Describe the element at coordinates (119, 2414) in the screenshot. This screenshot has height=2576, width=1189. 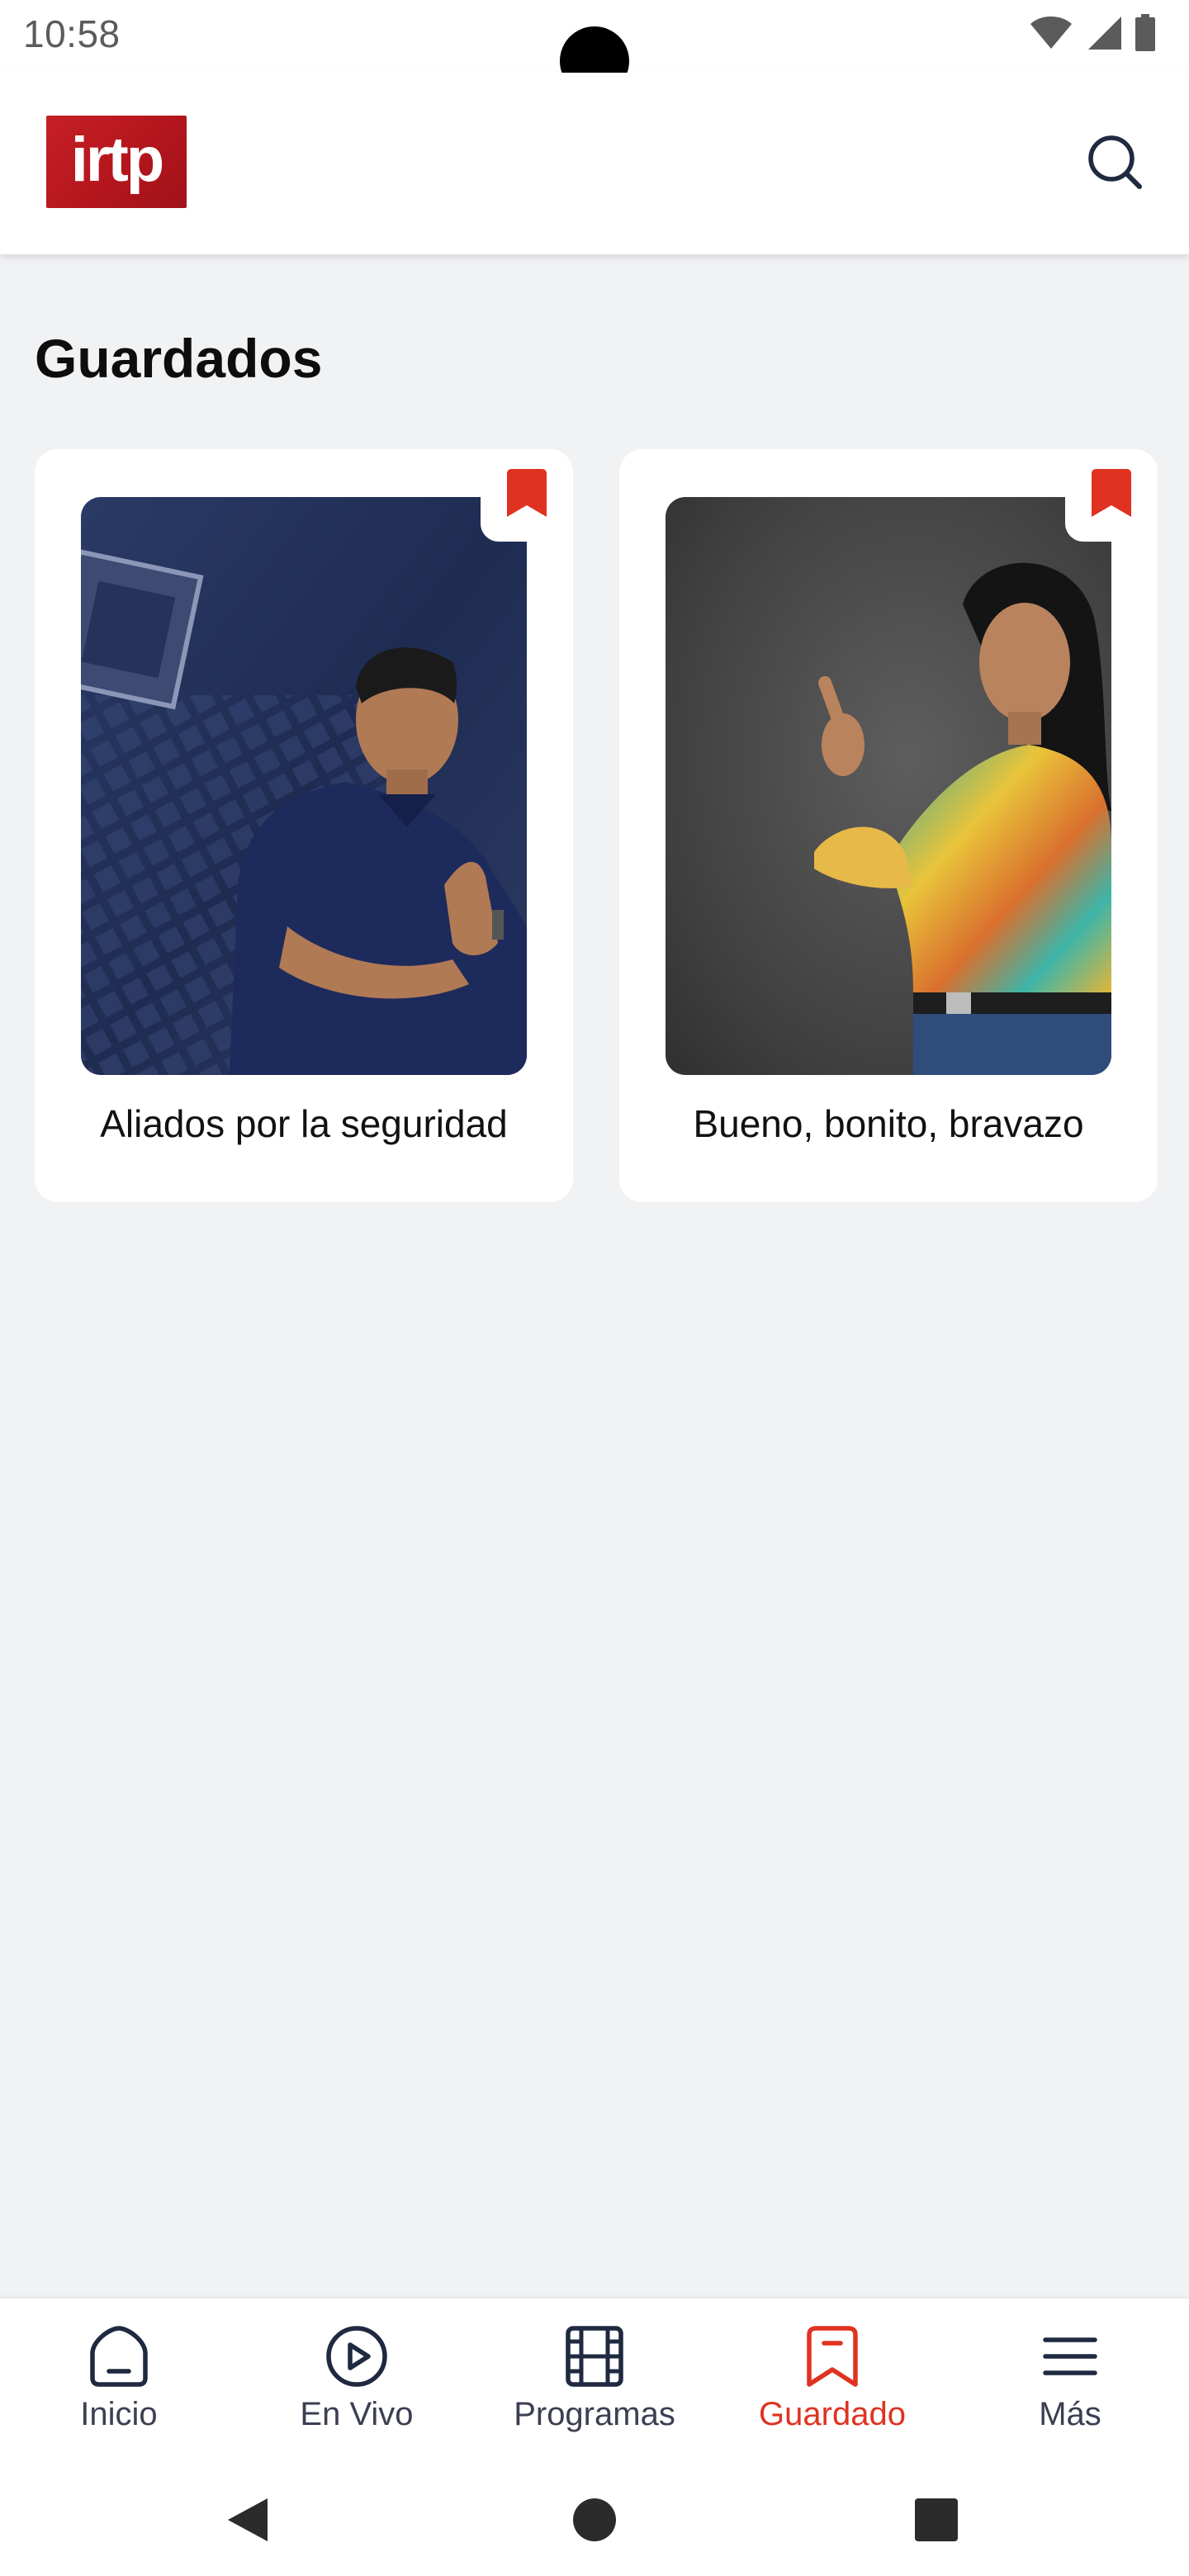
I see `nav-label: Inicio` at that location.